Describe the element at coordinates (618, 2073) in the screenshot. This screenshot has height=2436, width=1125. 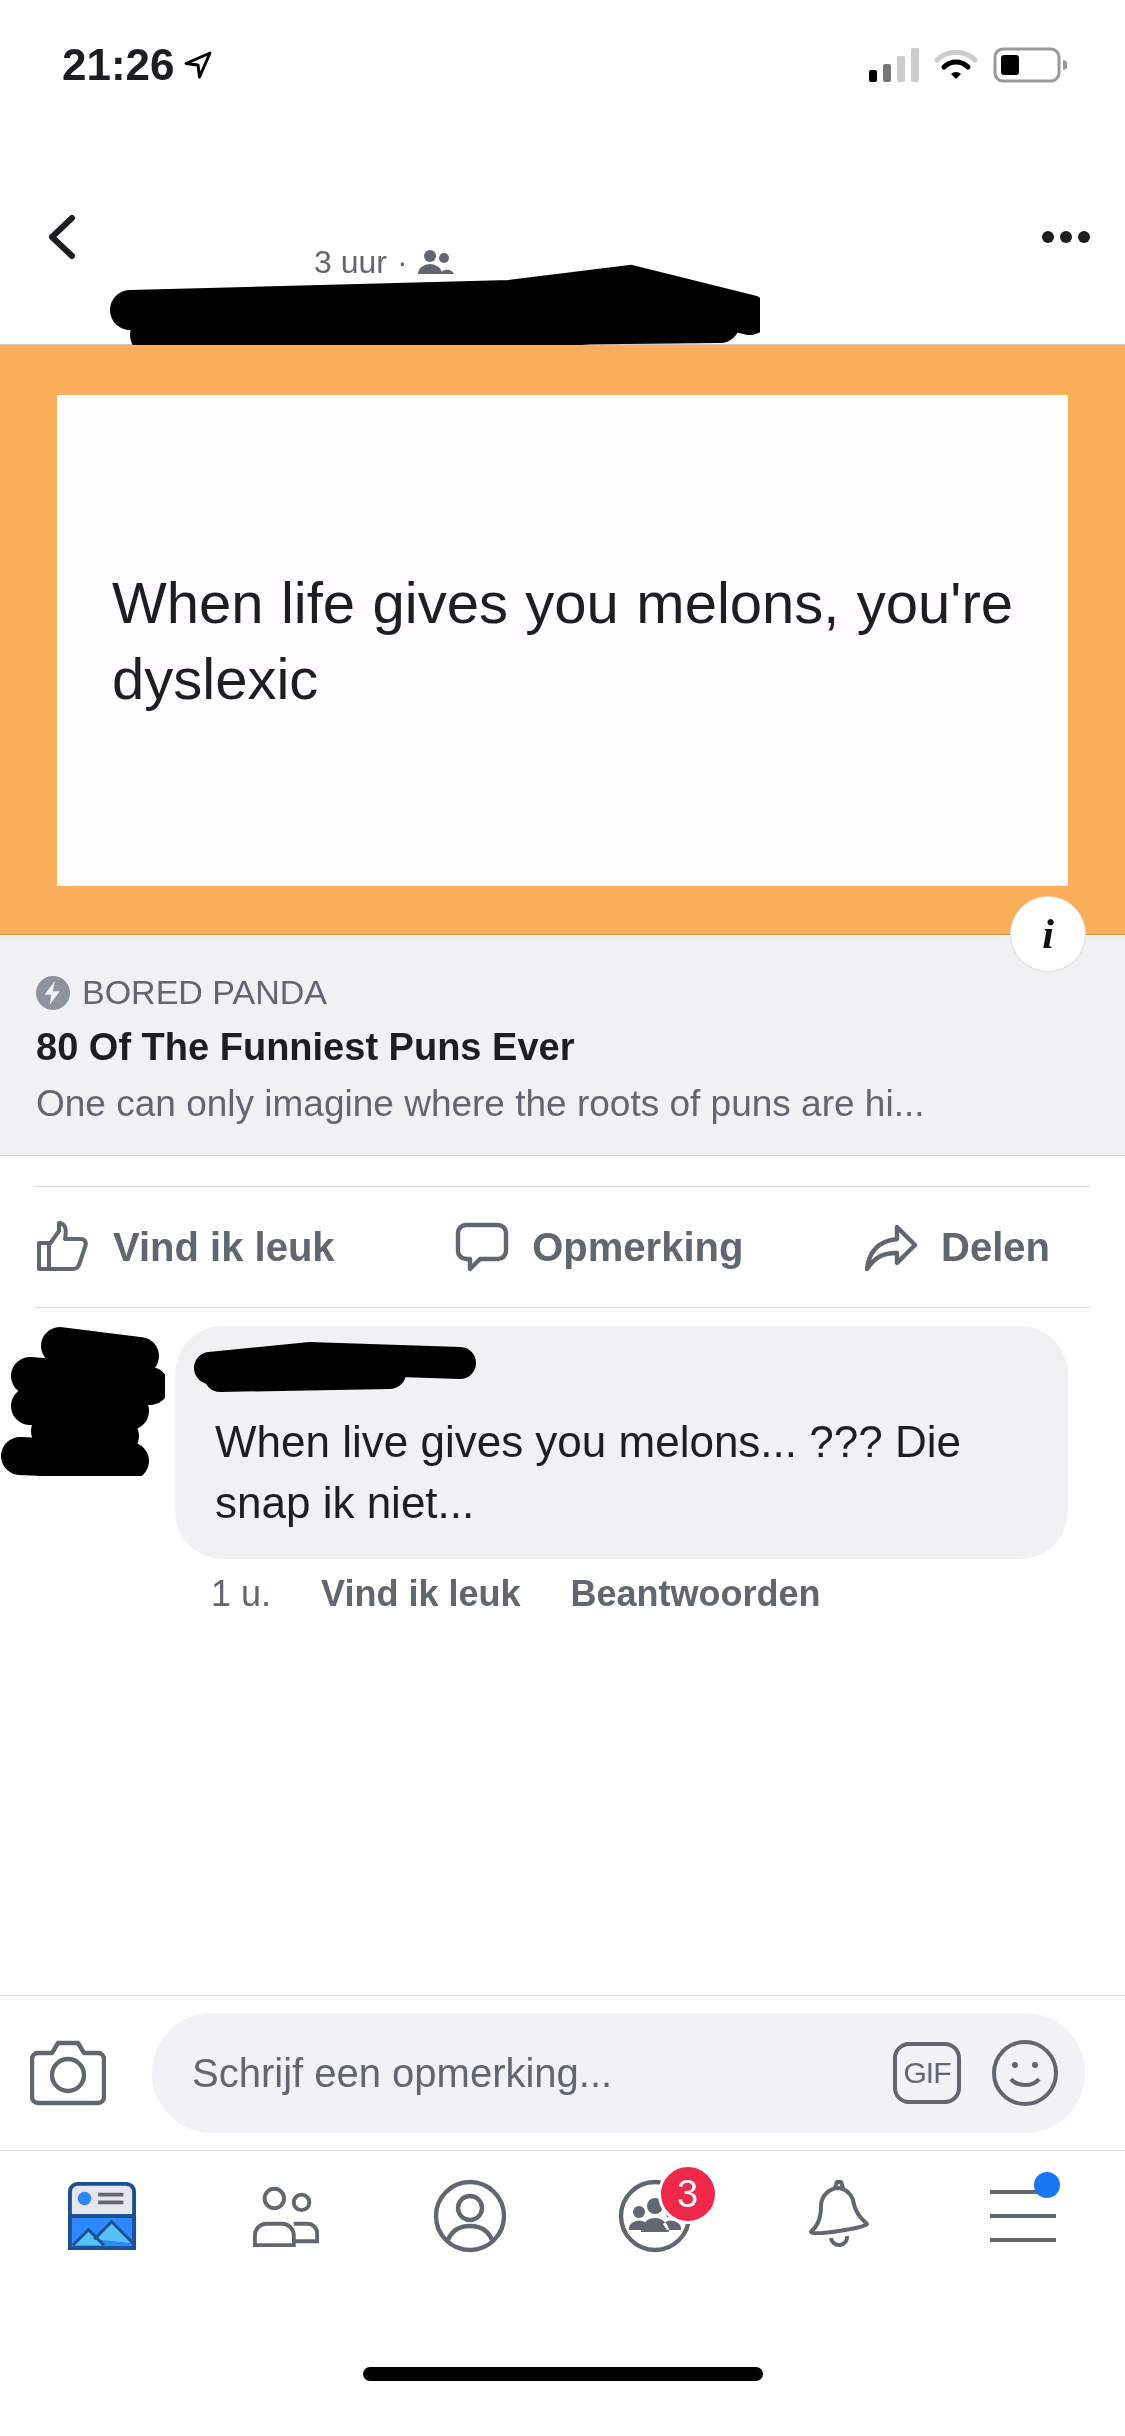
I see `comment-input: Schrijf een opmerking... GIF` at that location.